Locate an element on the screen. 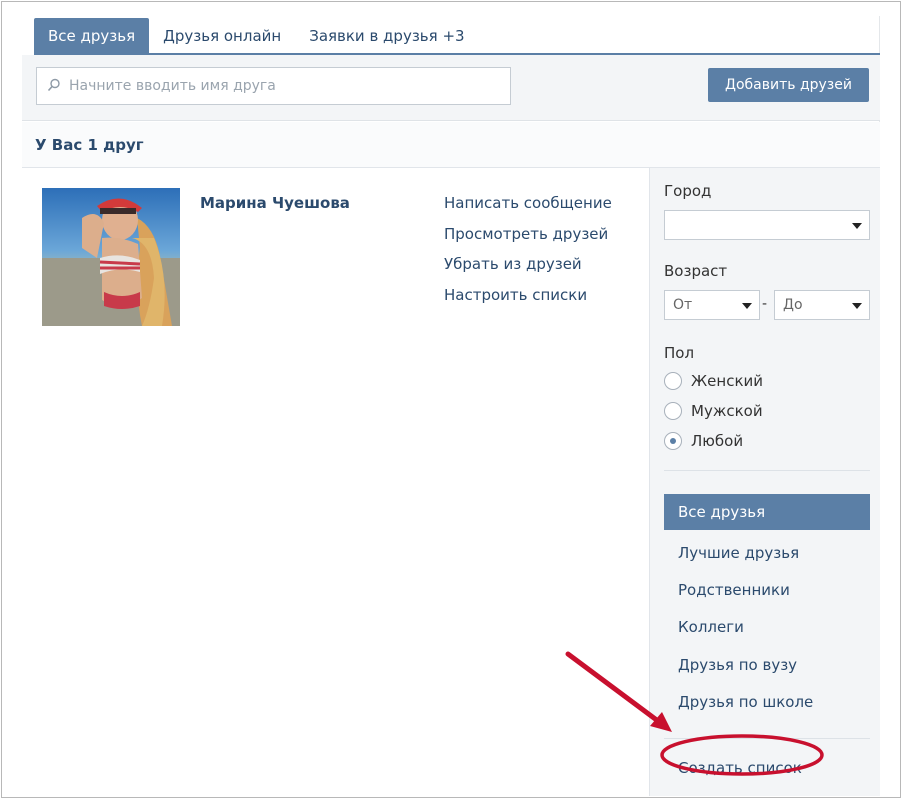  add-friends-button: Добавить друзей is located at coordinates (788, 85).